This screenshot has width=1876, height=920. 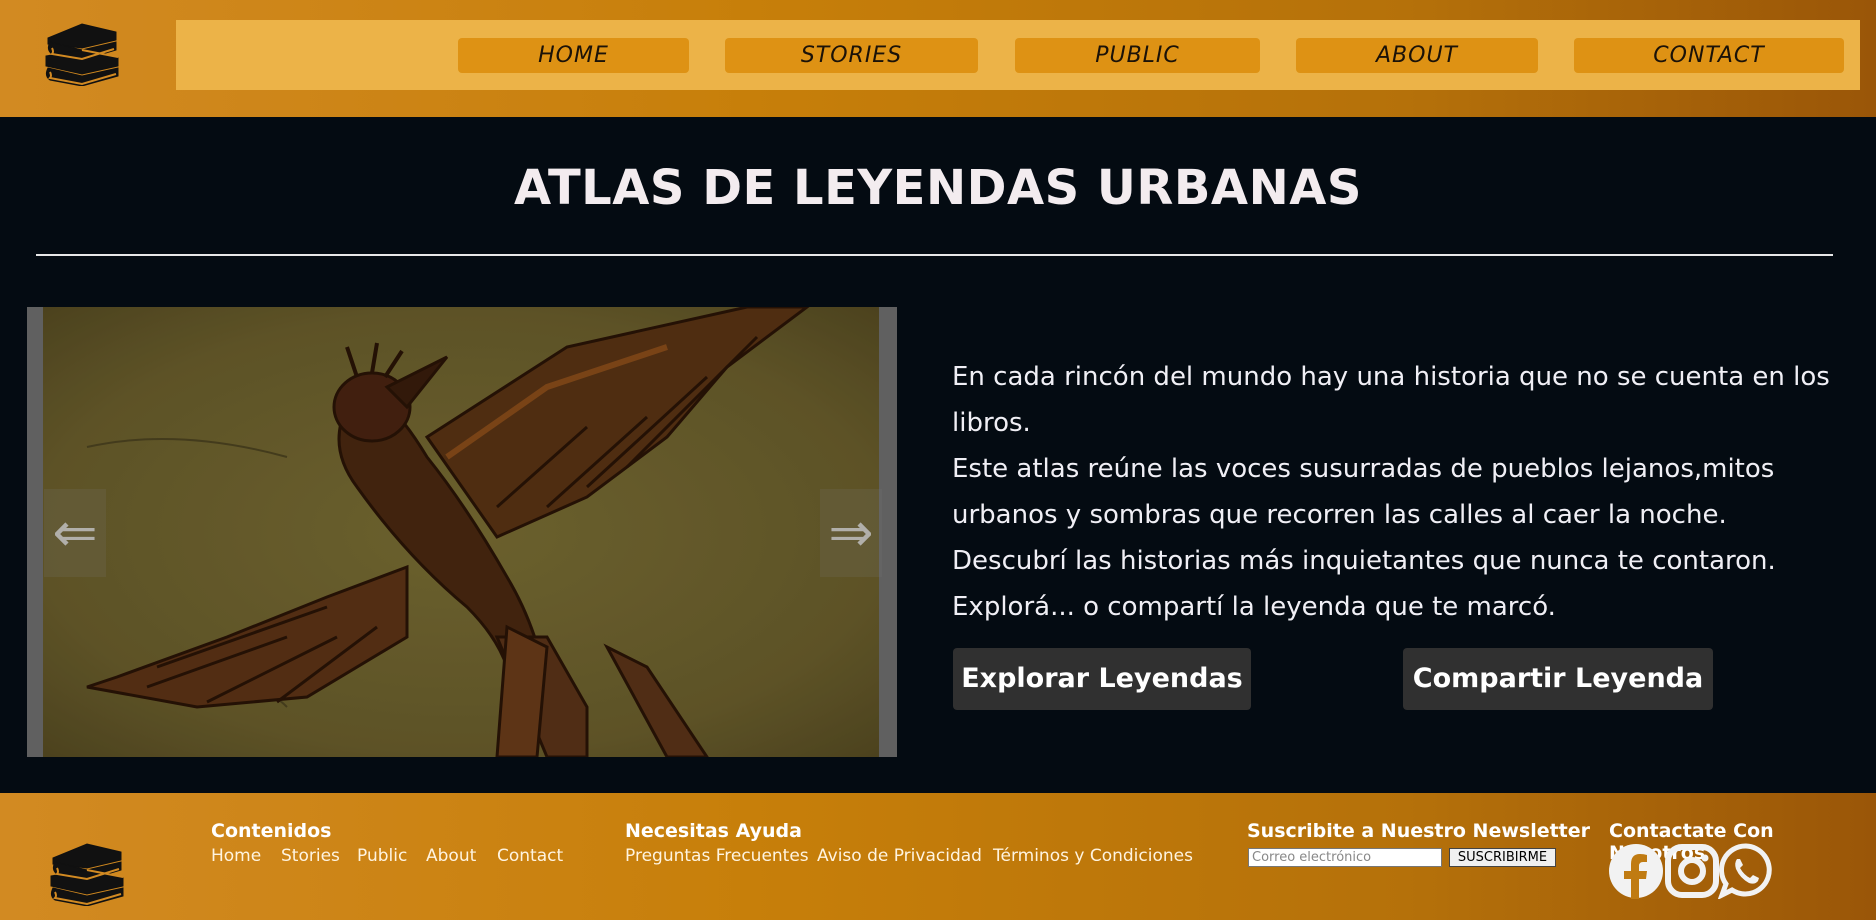 What do you see at coordinates (1417, 55) in the screenshot?
I see `nav-about: ABOUT` at bounding box center [1417, 55].